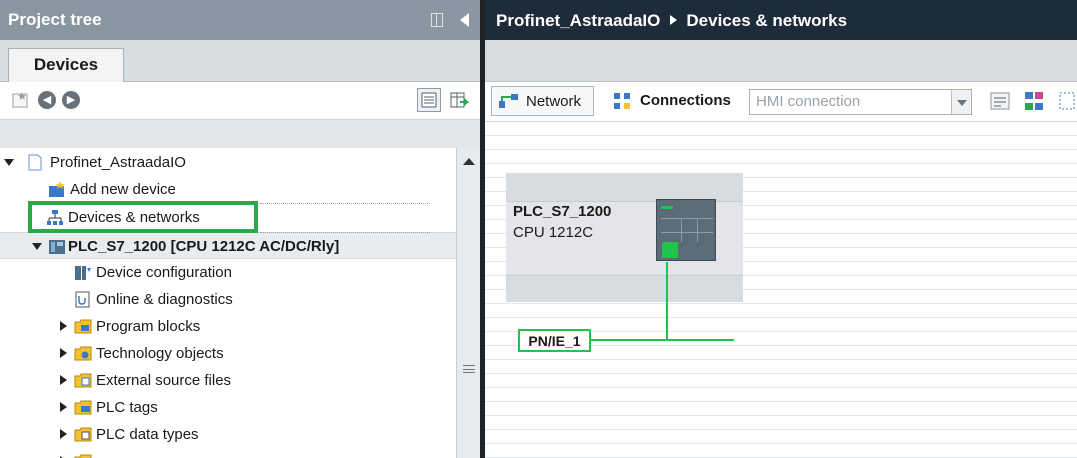 The image size is (1077, 458). What do you see at coordinates (554, 340) in the screenshot?
I see `subnet-label: PN/IE_1` at bounding box center [554, 340].